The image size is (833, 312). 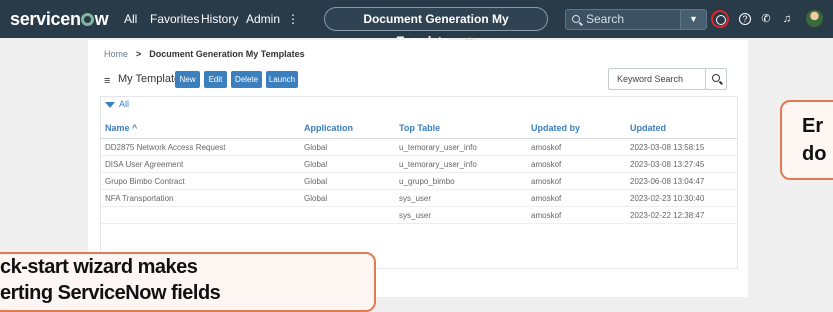 I want to click on nav-more-icon: ⋮, so click(x=293, y=19).